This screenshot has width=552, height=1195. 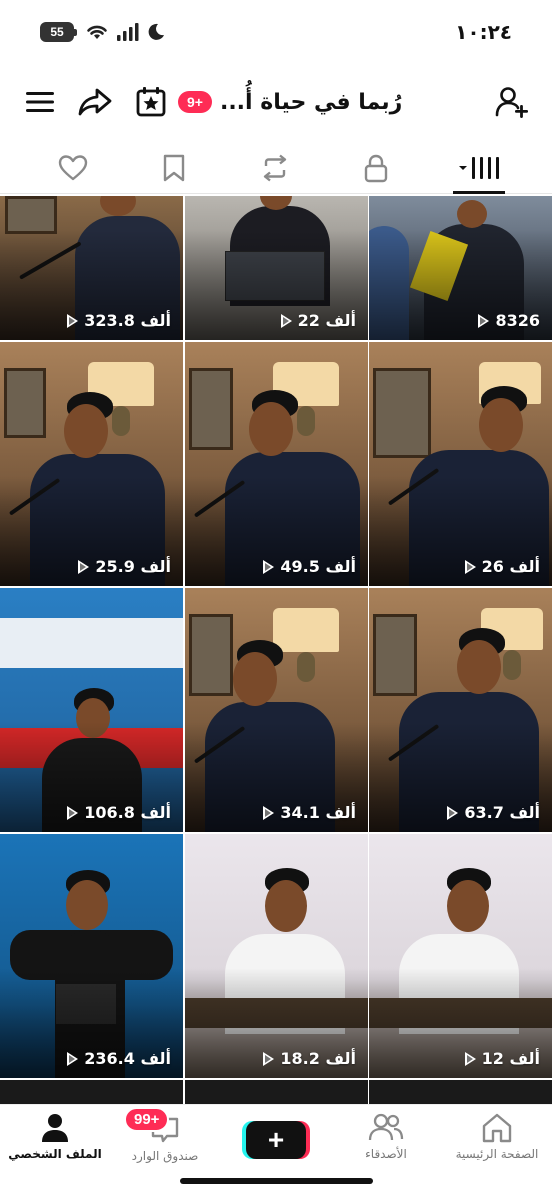 I want to click on view-count: 34.1 ألف, so click(x=318, y=812).